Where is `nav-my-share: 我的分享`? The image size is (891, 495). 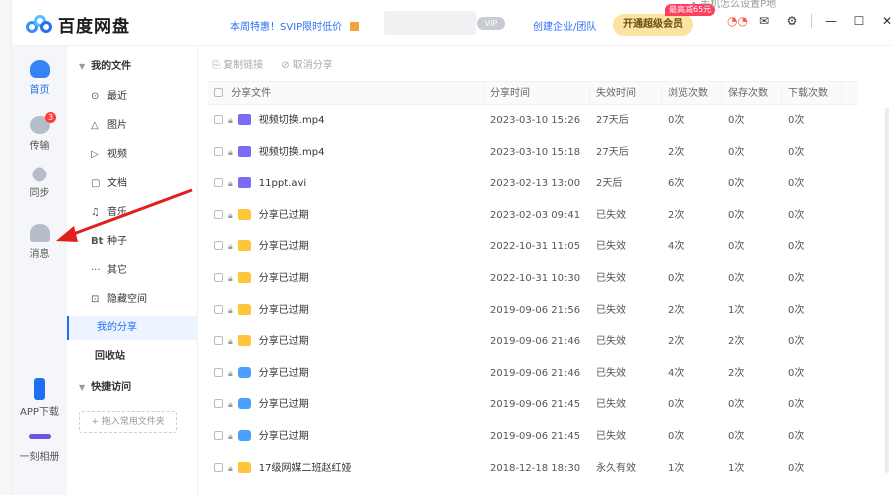 nav-my-share: 我的分享 is located at coordinates (132, 328).